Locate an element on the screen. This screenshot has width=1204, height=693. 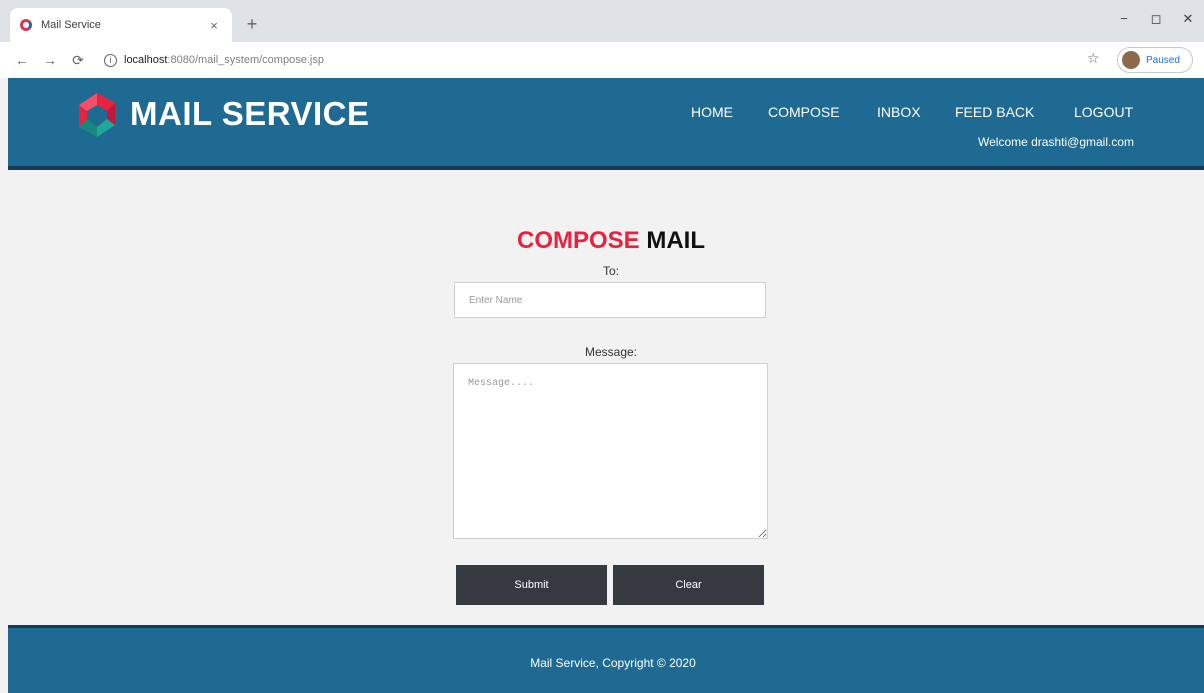
reload-icon: ⟳ is located at coordinates (78, 60).